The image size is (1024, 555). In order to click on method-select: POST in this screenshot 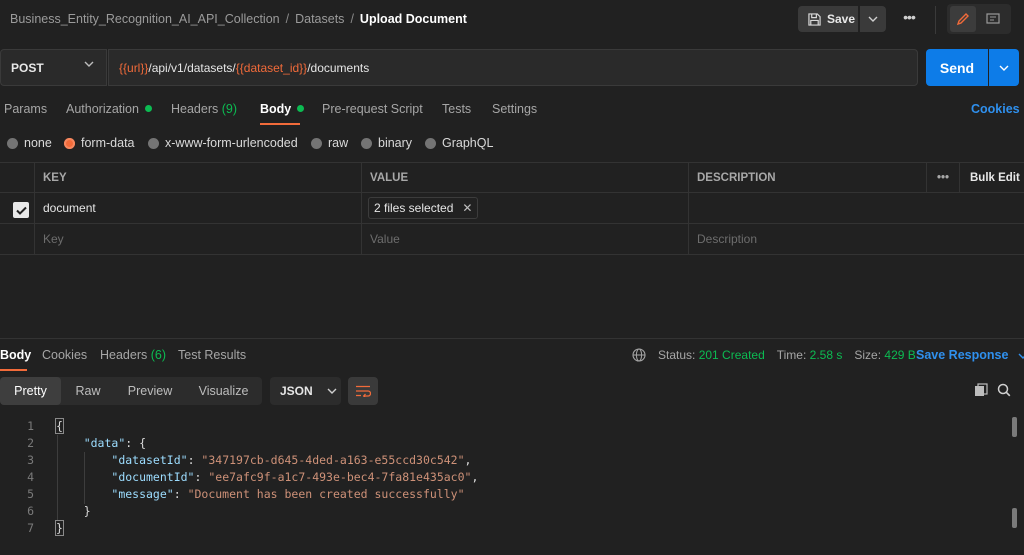, I will do `click(53, 67)`.